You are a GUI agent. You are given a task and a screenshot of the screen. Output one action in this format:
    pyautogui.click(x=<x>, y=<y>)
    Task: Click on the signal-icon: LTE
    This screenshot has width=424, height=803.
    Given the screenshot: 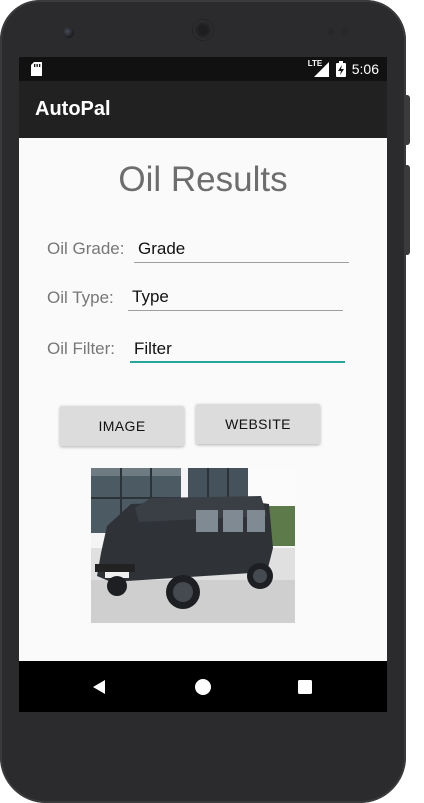 What is the action you would take?
    pyautogui.click(x=319, y=68)
    